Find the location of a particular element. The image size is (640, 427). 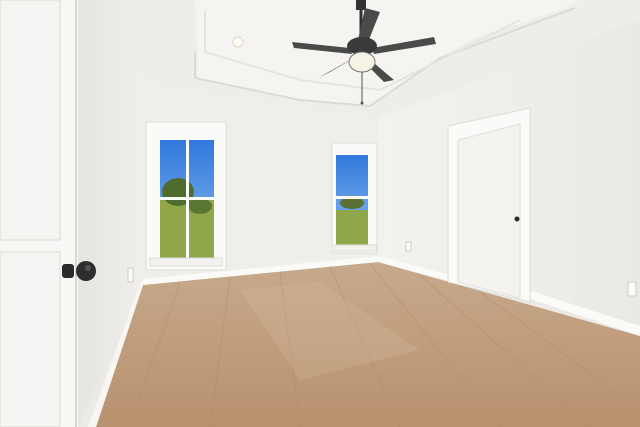

recessed-light is located at coordinates (238, 42).